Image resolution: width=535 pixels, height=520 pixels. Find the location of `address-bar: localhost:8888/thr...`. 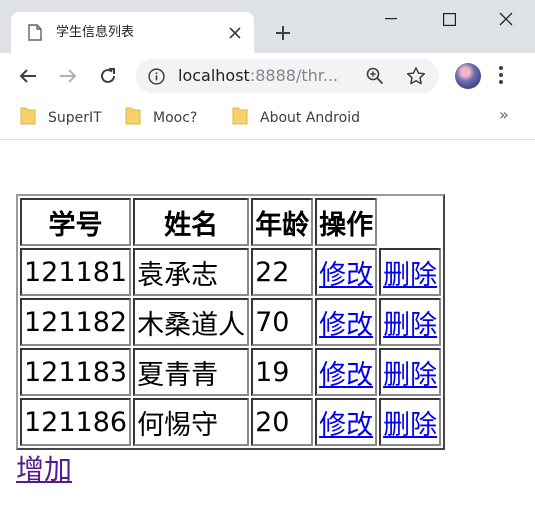

address-bar: localhost:8888/thr... is located at coordinates (287, 76).